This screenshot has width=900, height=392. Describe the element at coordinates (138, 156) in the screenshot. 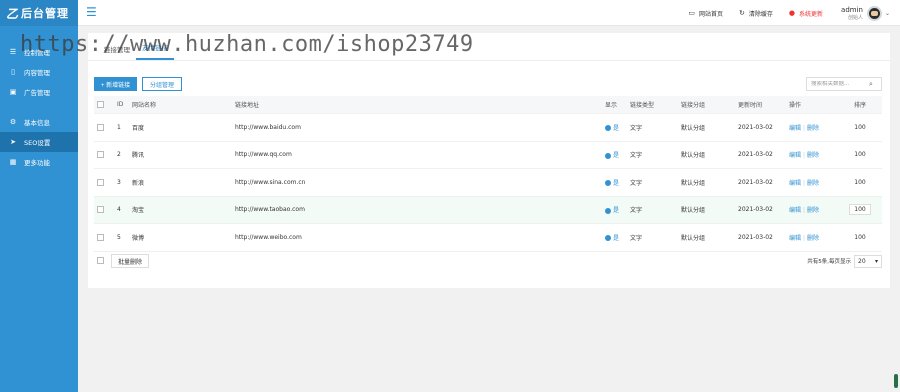

I see `cell-name: 腾讯` at that location.